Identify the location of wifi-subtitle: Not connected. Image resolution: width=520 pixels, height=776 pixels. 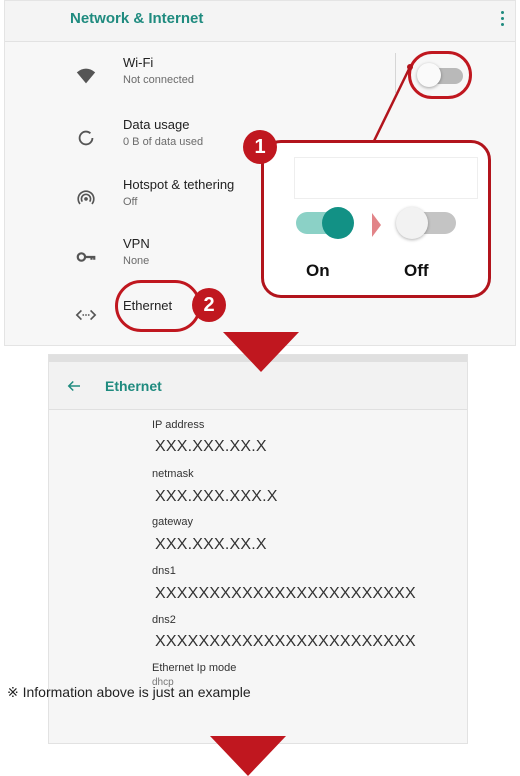
(158, 80).